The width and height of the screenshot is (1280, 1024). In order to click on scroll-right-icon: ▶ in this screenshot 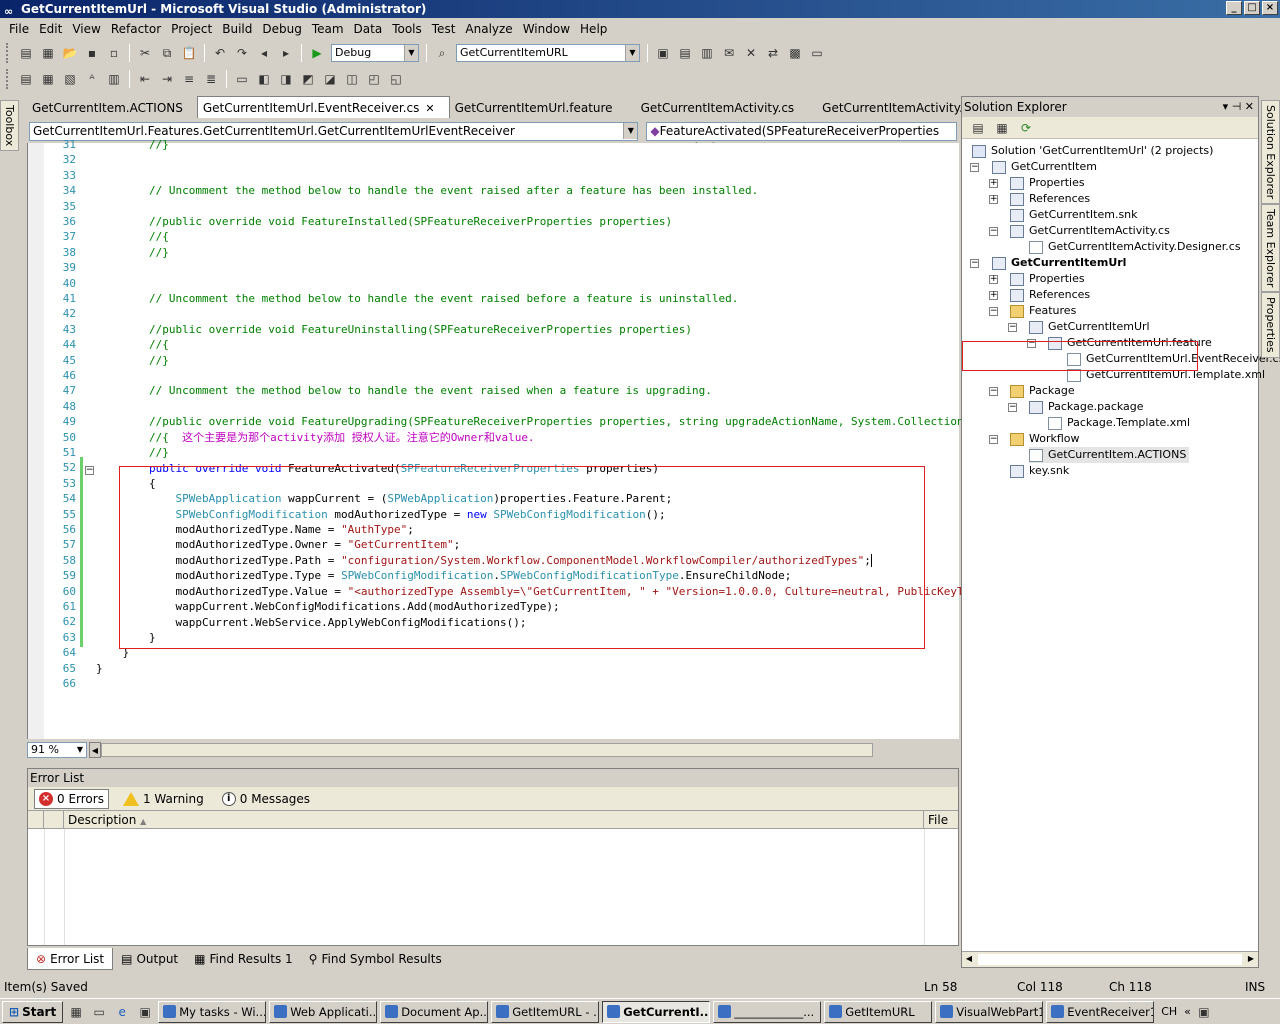, I will do `click(1251, 959)`.